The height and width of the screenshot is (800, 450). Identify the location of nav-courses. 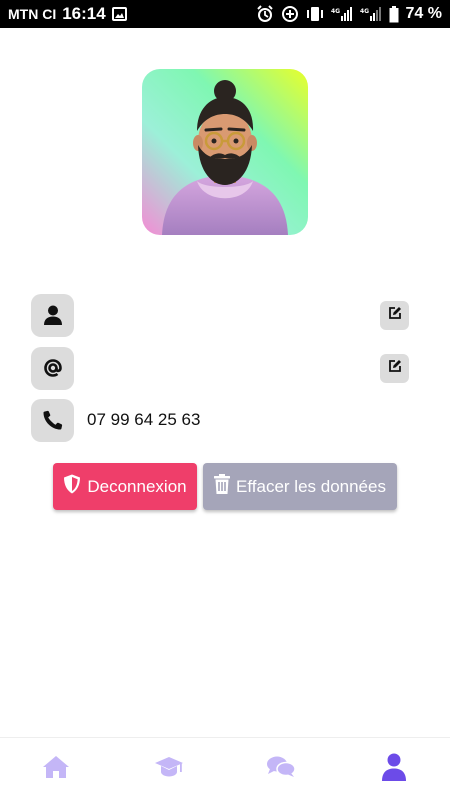
(169, 769).